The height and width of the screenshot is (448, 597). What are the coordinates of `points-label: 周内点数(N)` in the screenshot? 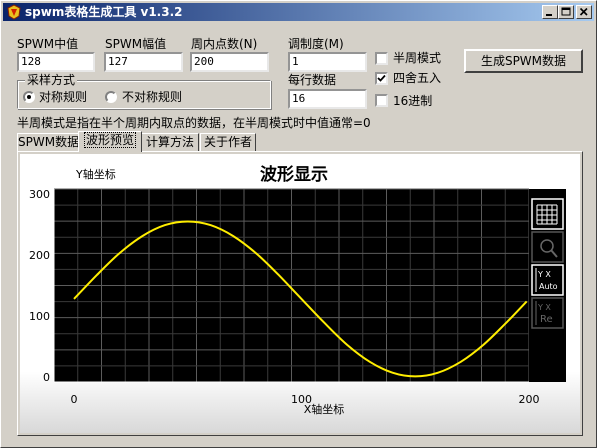 It's located at (224, 44).